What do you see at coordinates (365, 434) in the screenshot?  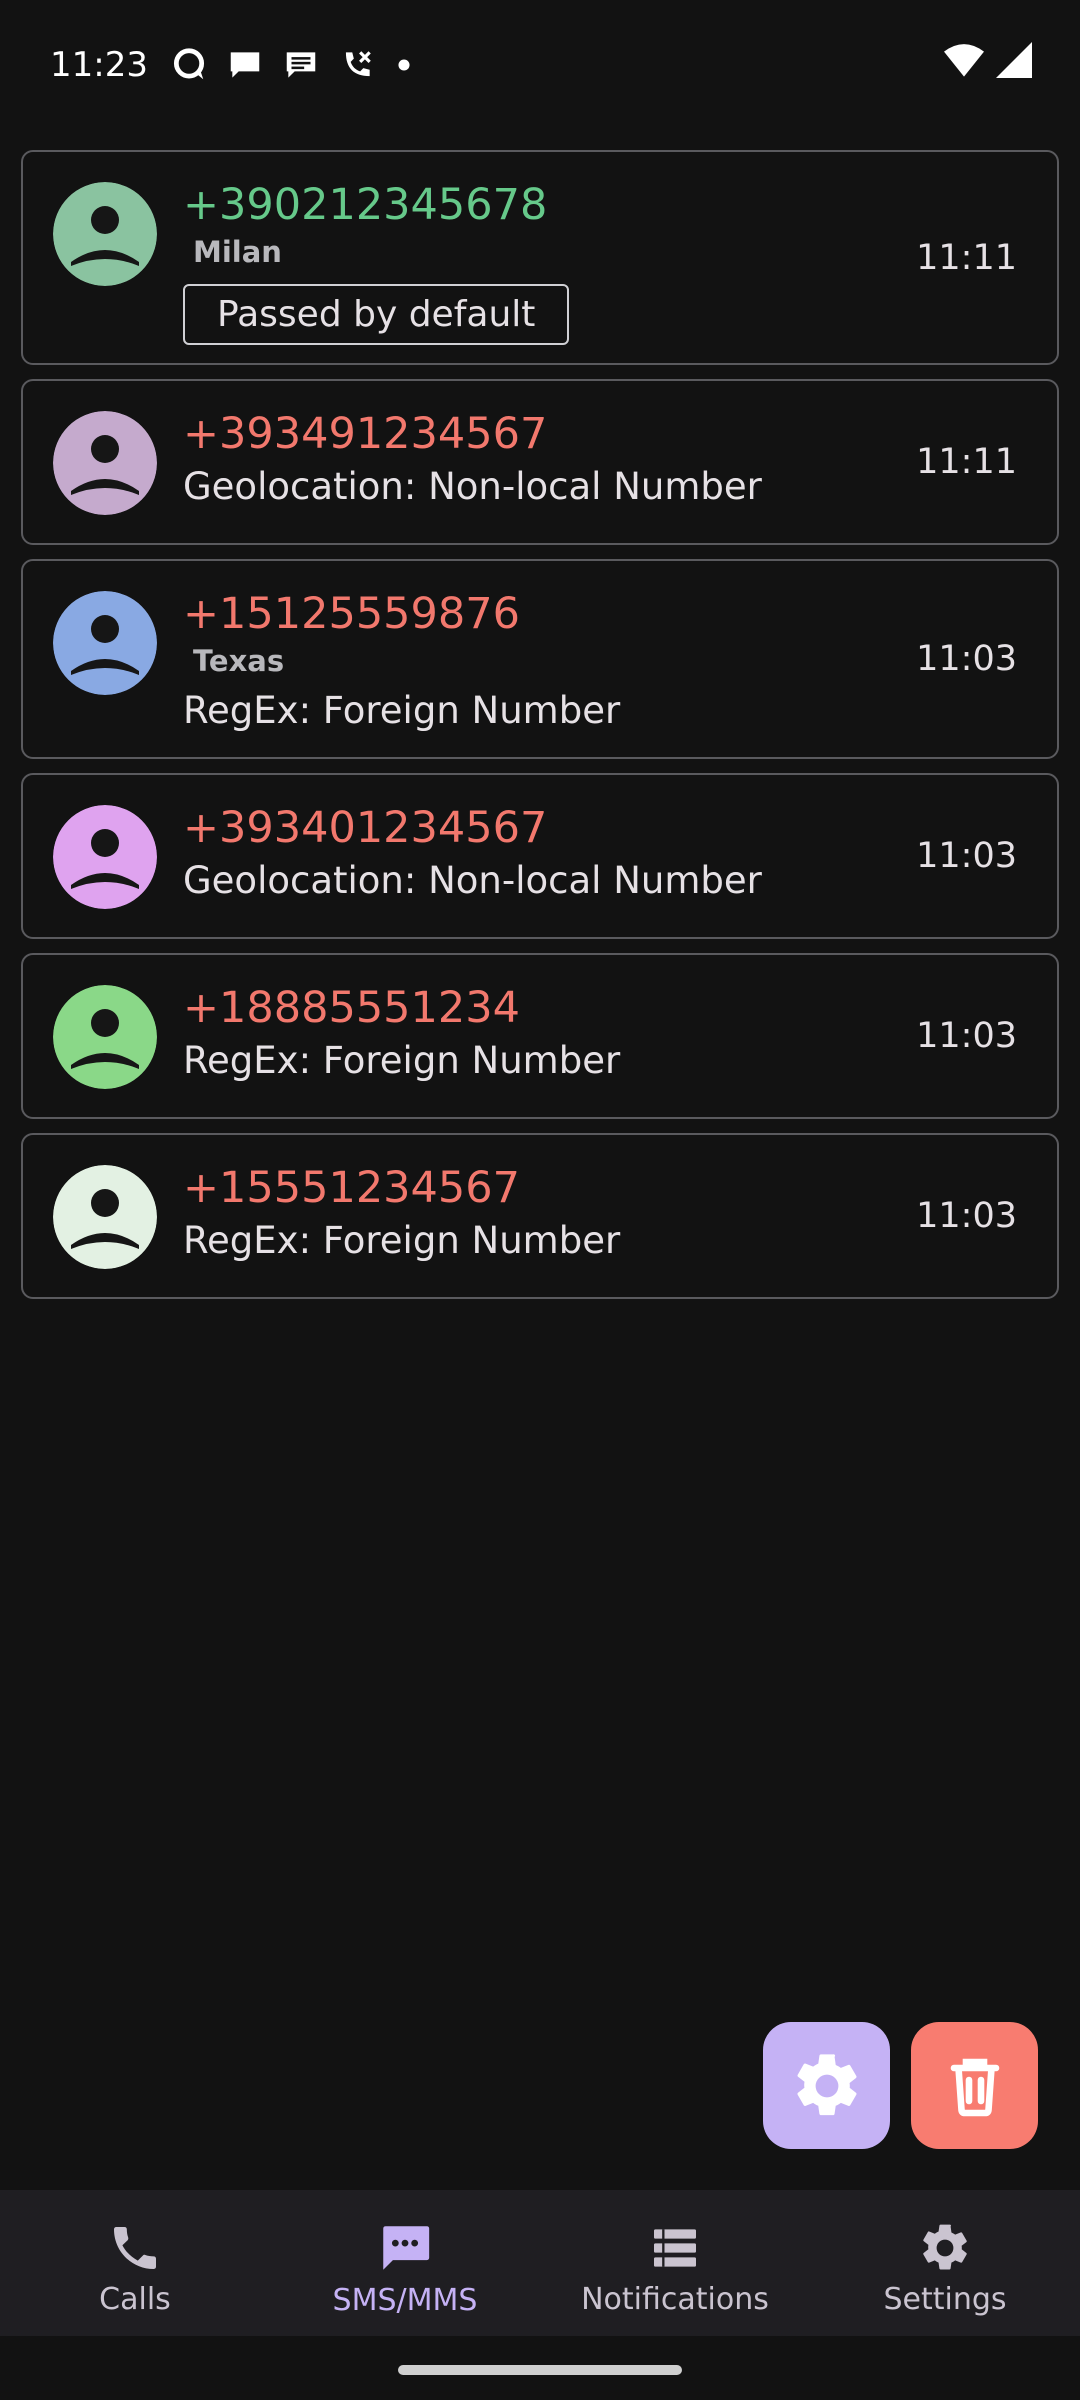 I see `phone-number: +393491234567` at bounding box center [365, 434].